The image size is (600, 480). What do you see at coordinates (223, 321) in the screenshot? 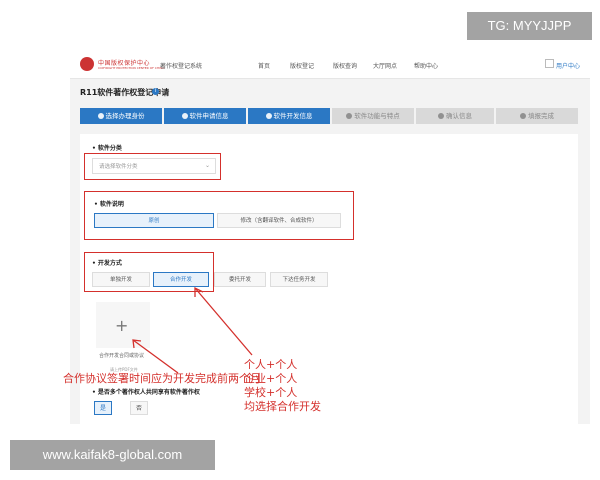
I see `arrow-right-line` at bounding box center [223, 321].